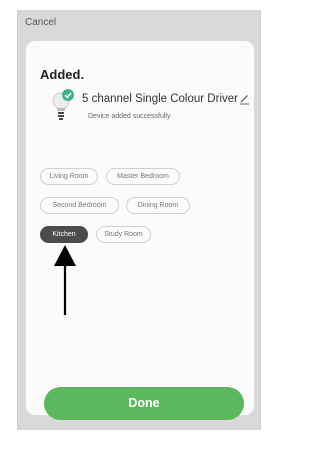 Image resolution: width=320 pixels, height=452 pixels. I want to click on room-chip-second-bedroom: Second Bedroom, so click(79, 205).